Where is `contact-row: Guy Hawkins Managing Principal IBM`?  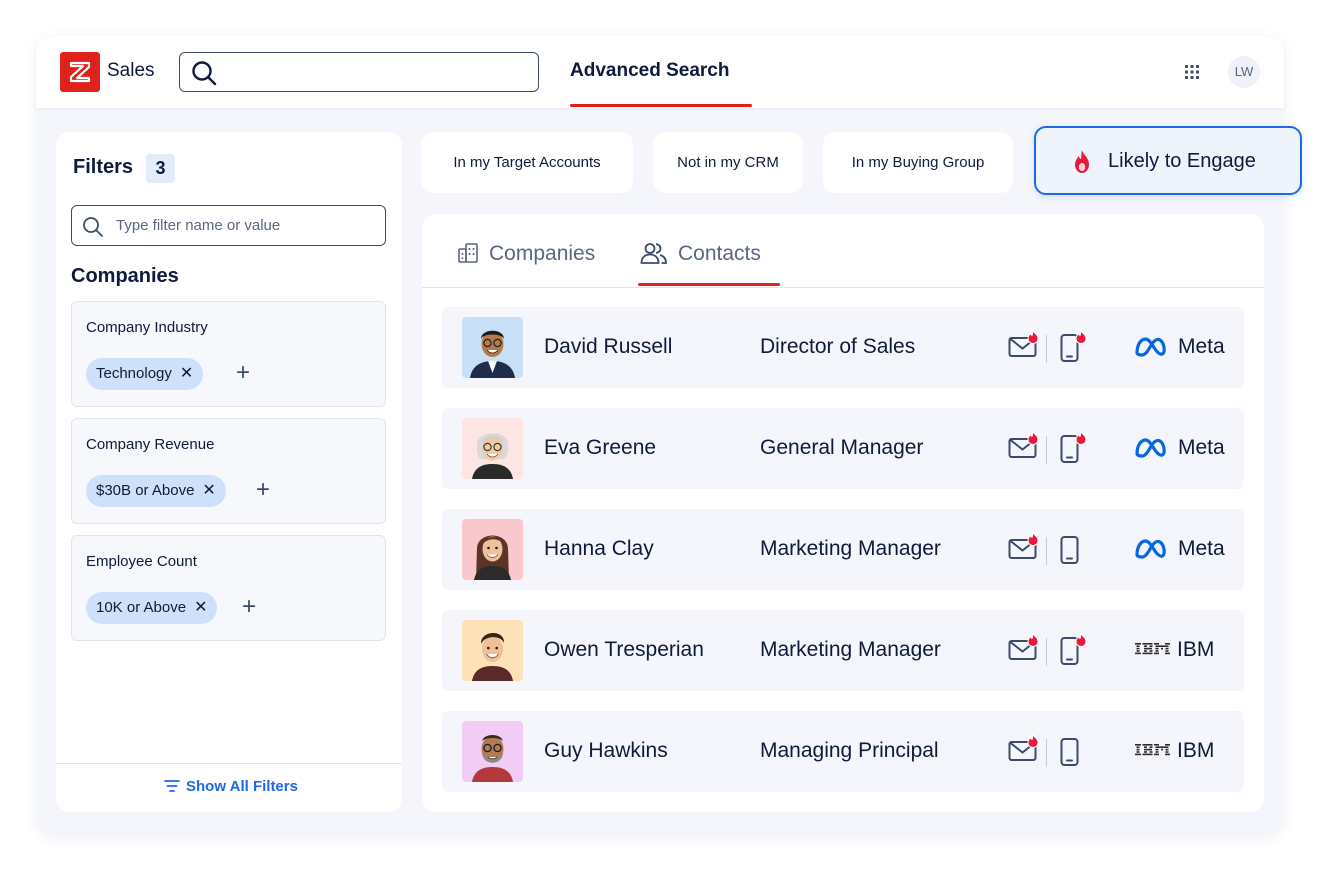 contact-row: Guy Hawkins Managing Principal IBM is located at coordinates (843, 751).